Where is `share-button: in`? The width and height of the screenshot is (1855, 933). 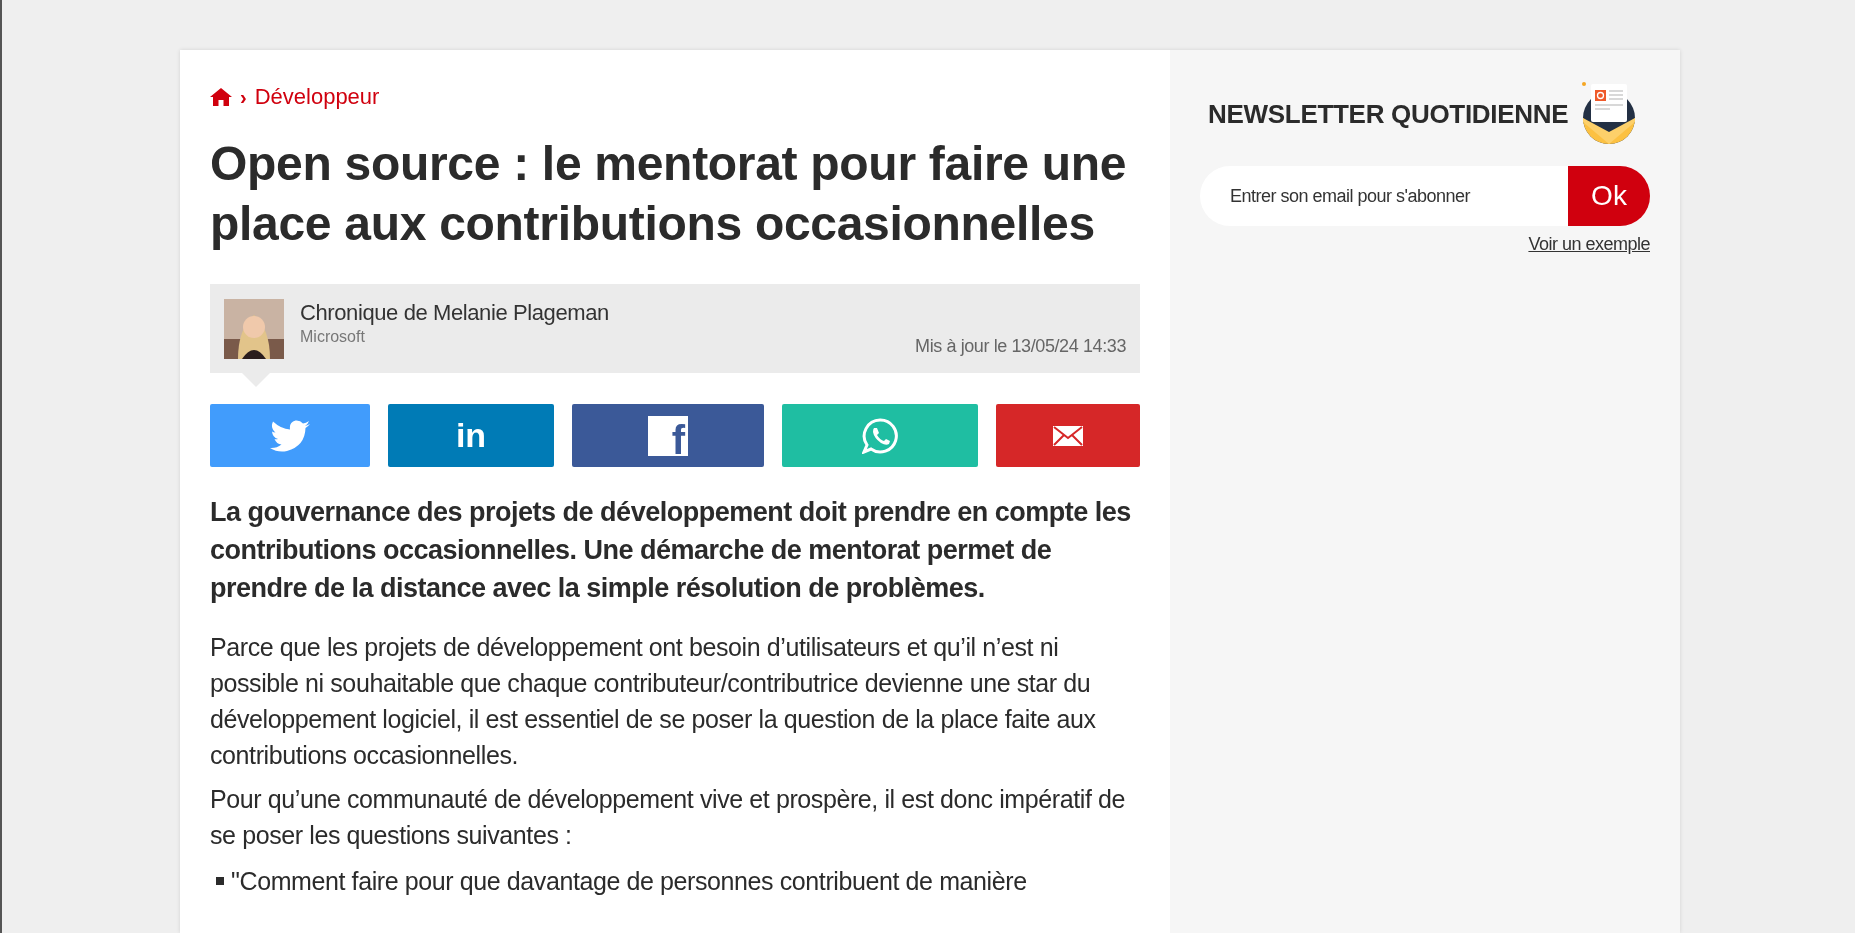 share-button: in is located at coordinates (471, 435).